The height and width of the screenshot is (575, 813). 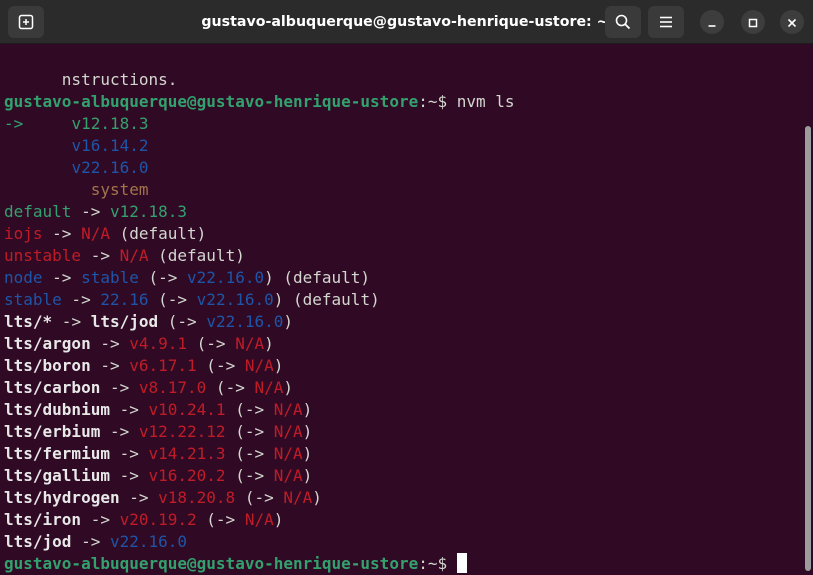 I want to click on close-button, so click(x=792, y=22).